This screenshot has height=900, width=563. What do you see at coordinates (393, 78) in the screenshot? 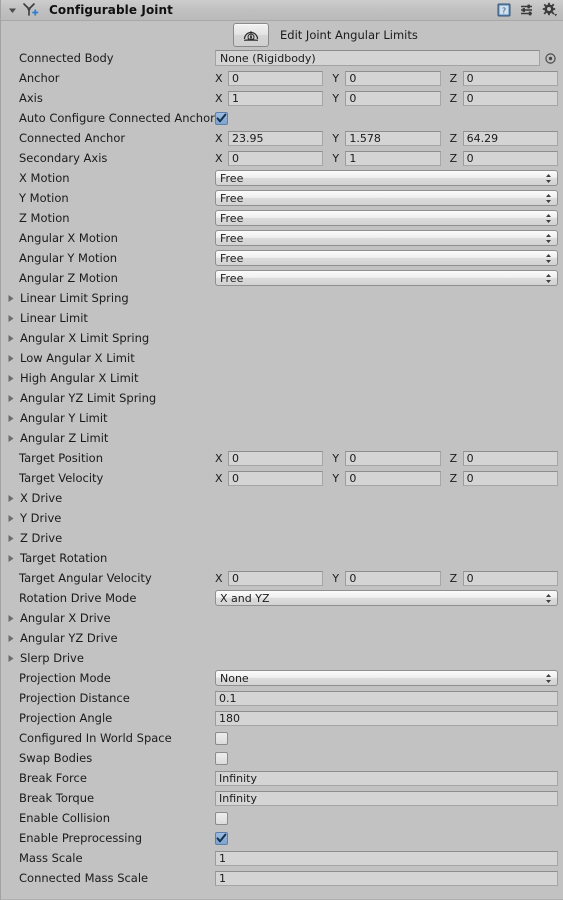
I see `anchor-y-input: 0` at bounding box center [393, 78].